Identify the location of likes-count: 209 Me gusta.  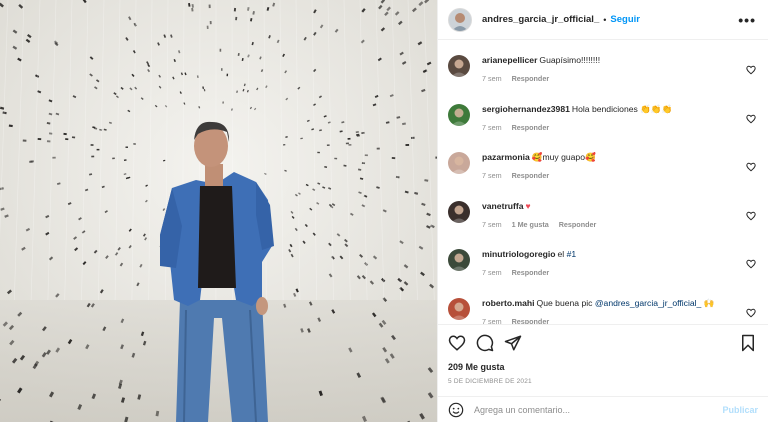
(603, 367).